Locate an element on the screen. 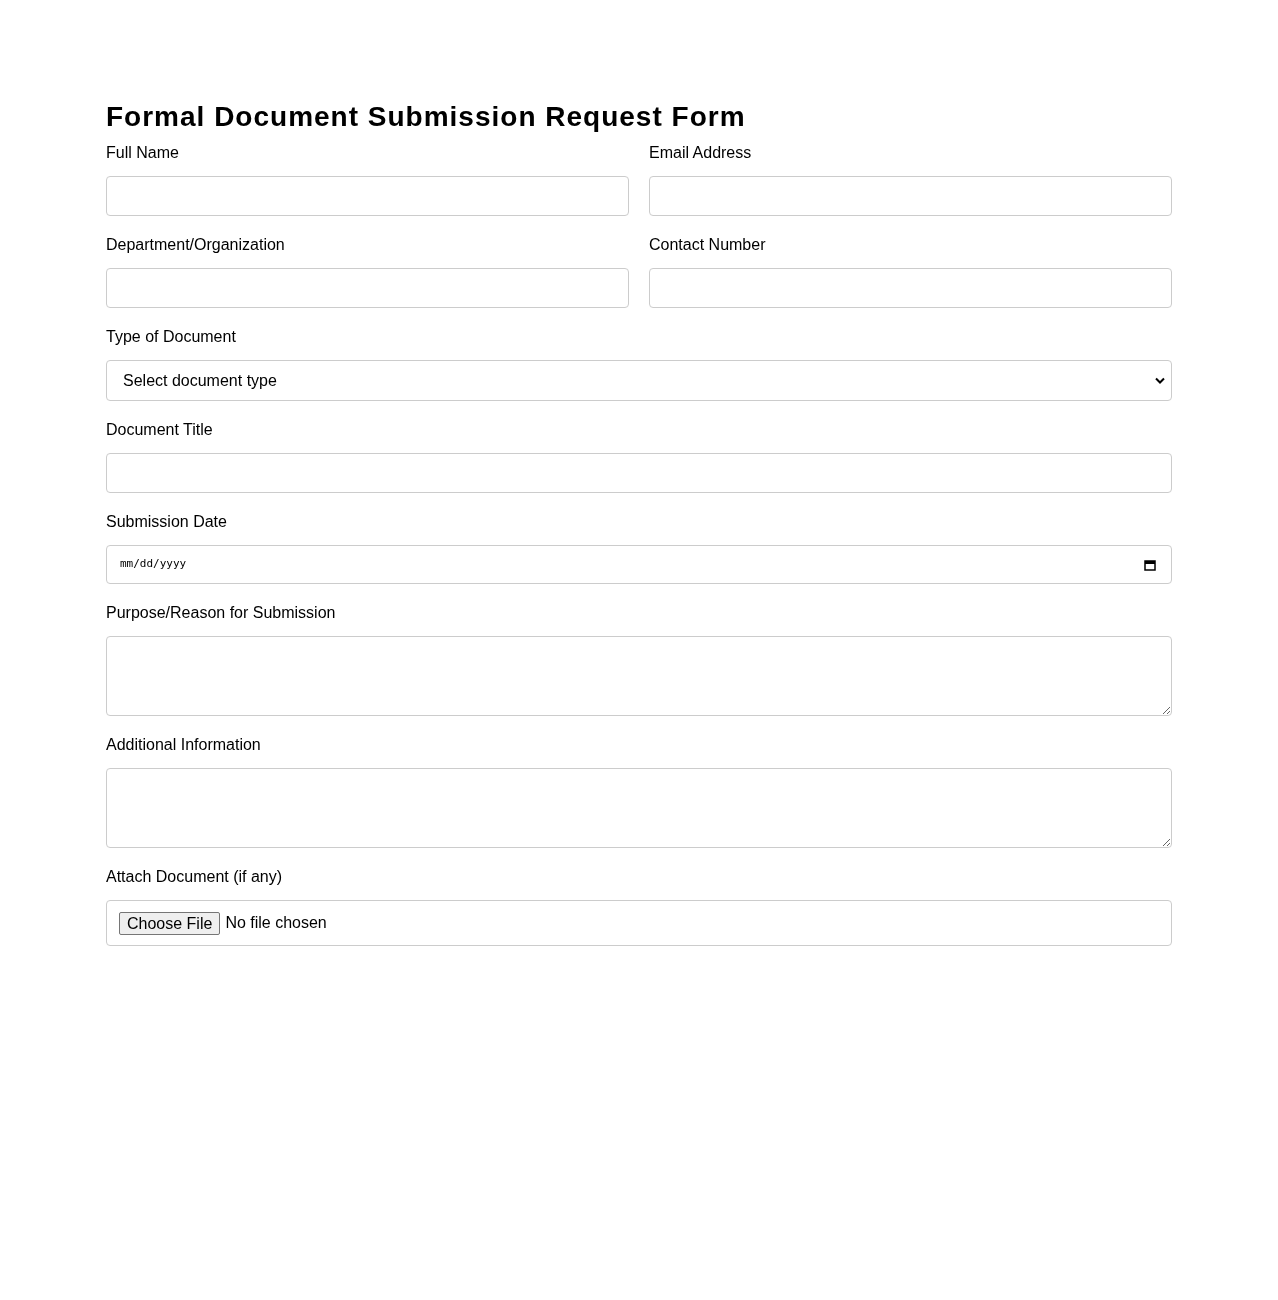 The width and height of the screenshot is (1278, 1300). field-label: Type of Document is located at coordinates (171, 337).